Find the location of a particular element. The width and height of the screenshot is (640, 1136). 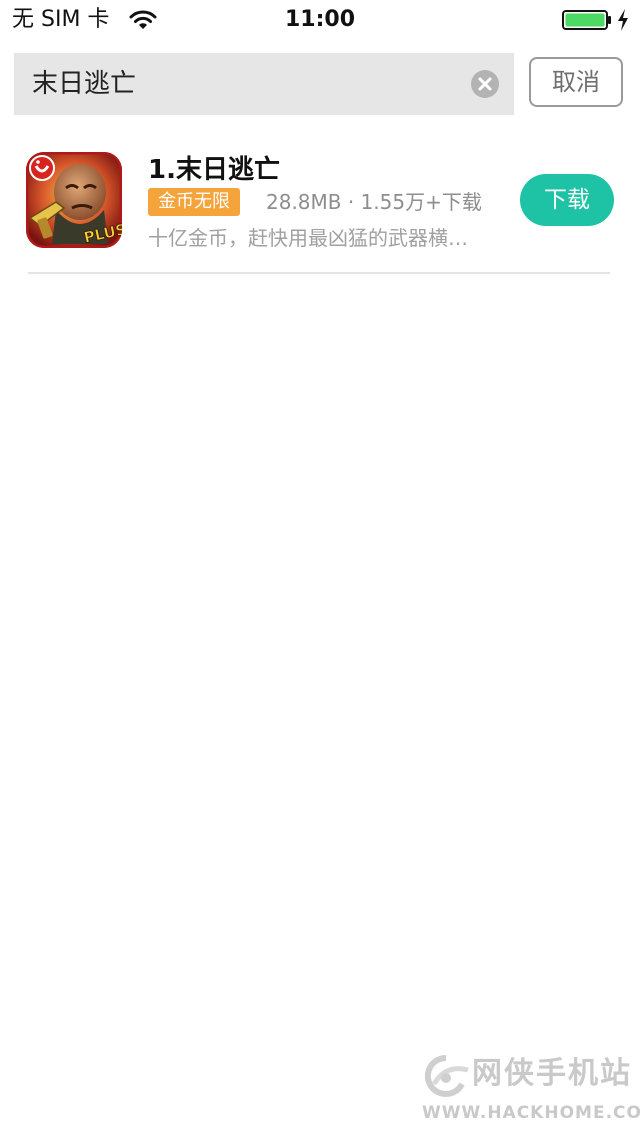

cancel-button: 取消 is located at coordinates (576, 82).